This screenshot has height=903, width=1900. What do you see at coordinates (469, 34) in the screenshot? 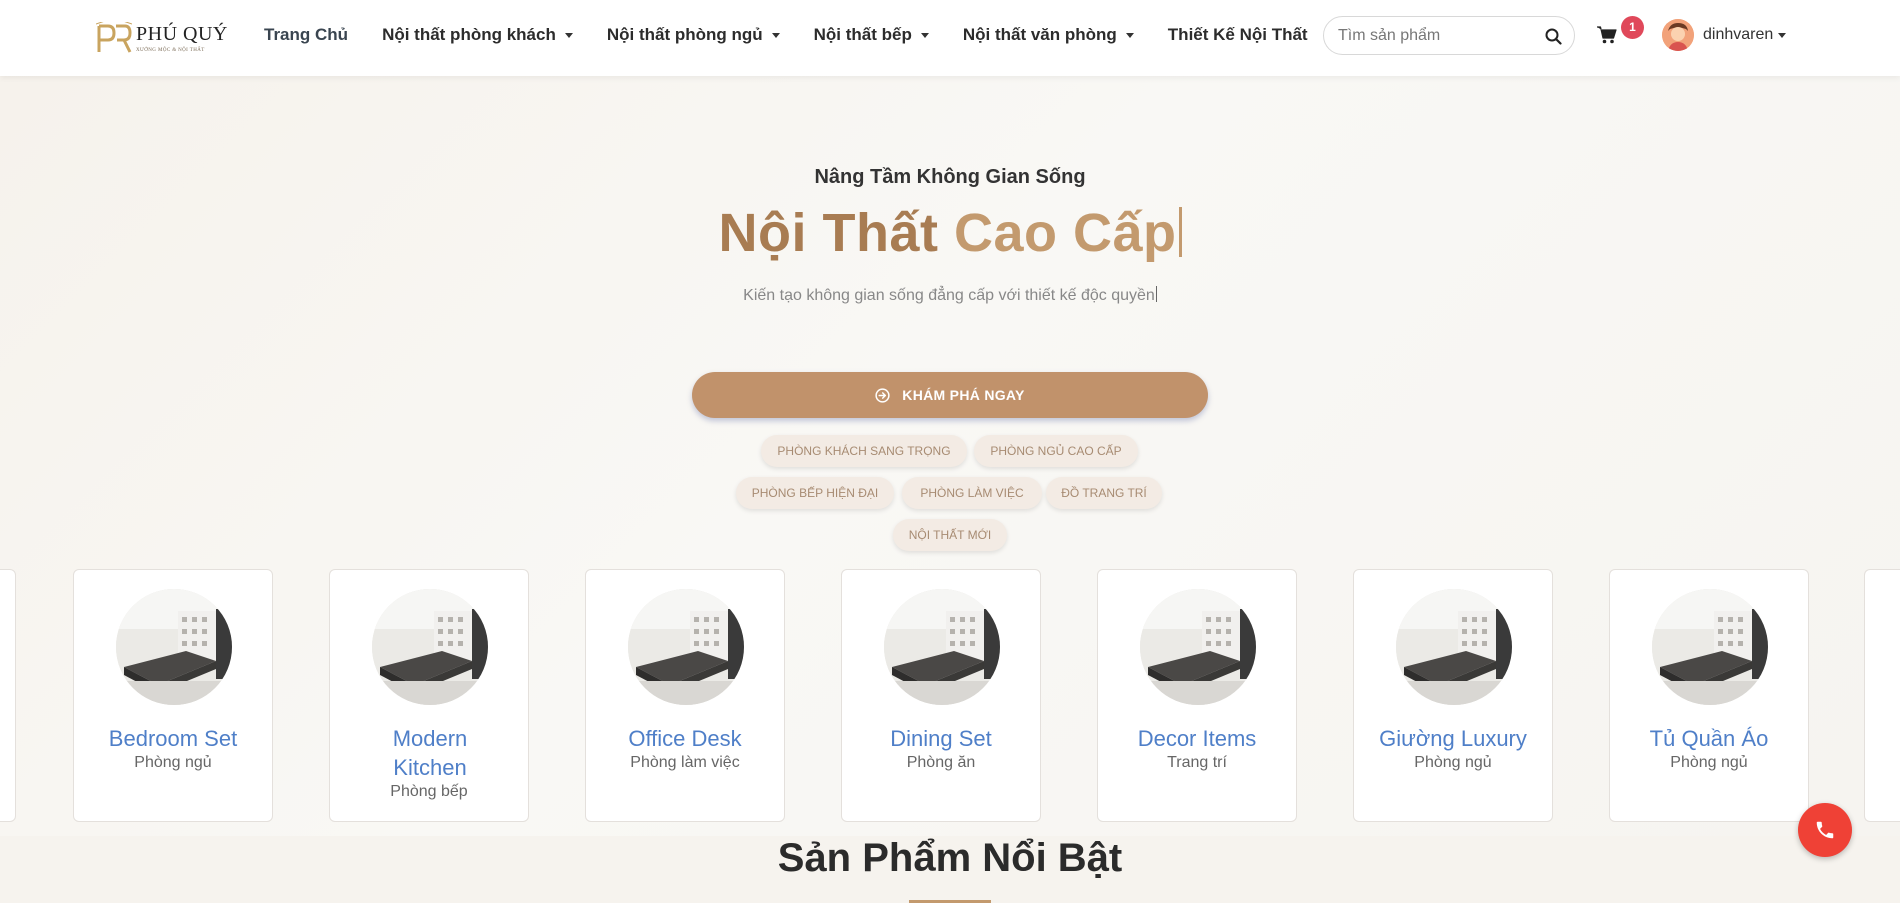
I see `nav-item-label: Nội thất phòng khách` at bounding box center [469, 34].